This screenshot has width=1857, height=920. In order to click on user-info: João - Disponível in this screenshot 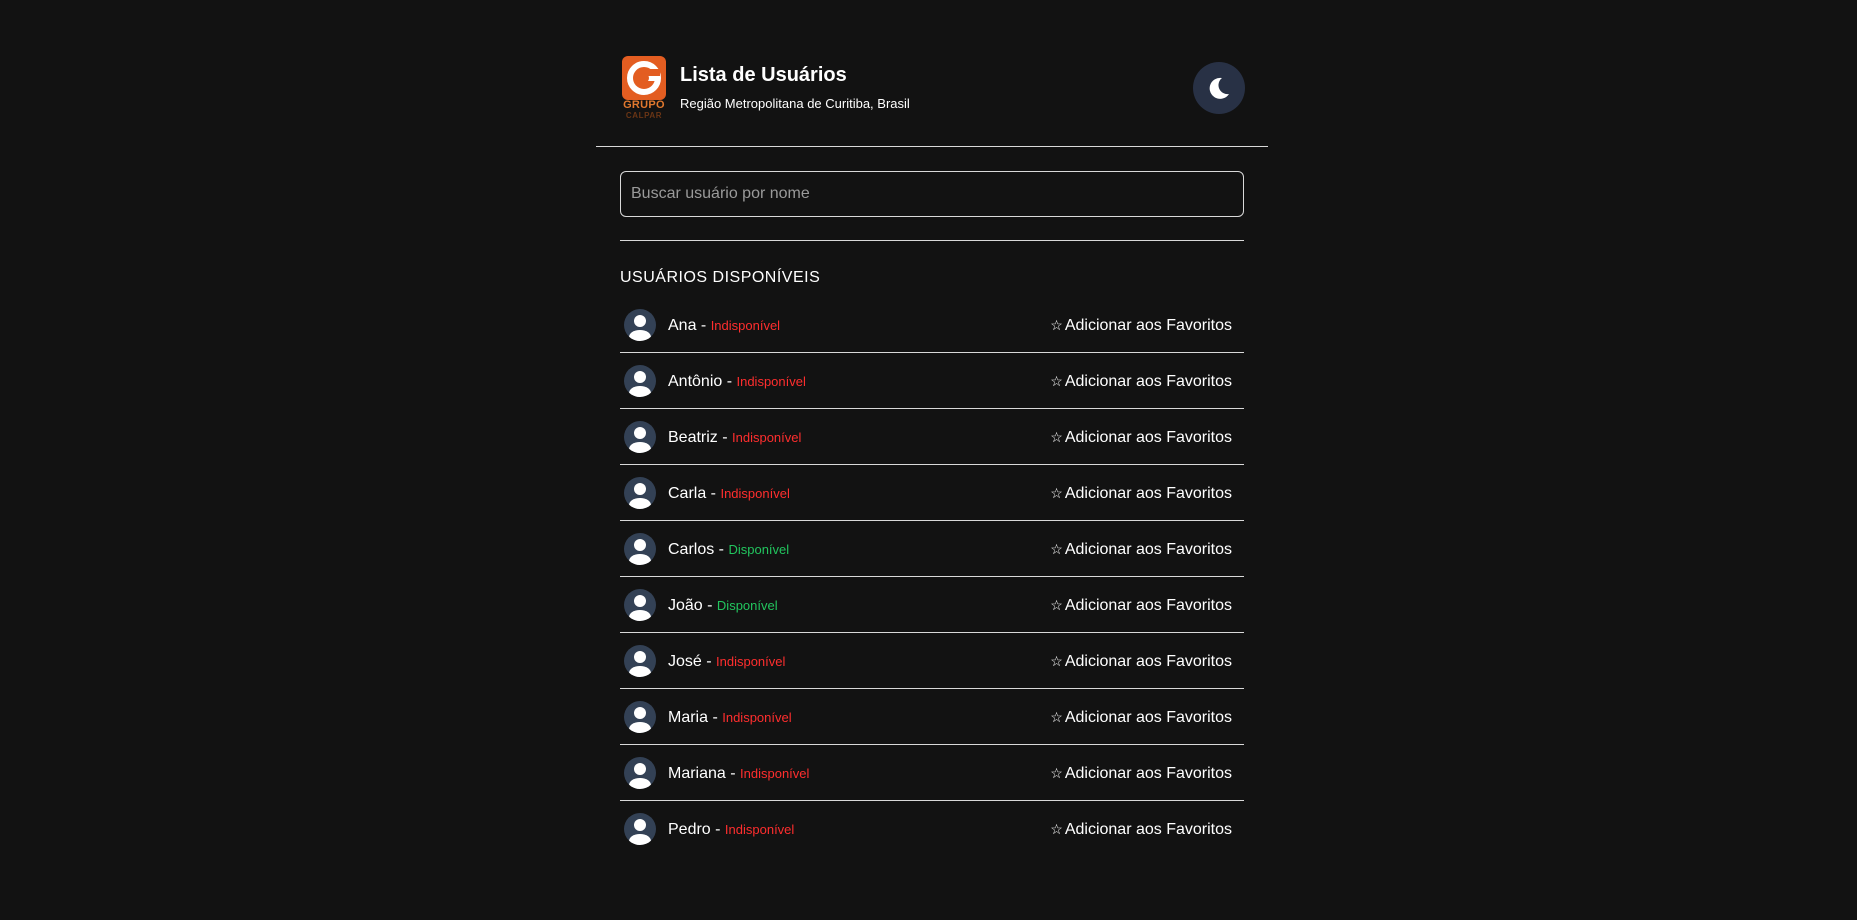, I will do `click(723, 605)`.